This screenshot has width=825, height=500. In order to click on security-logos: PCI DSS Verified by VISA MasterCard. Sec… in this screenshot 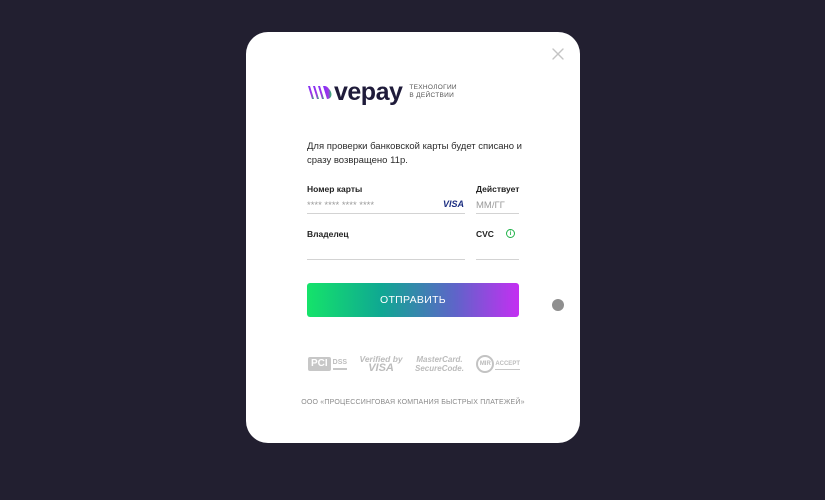, I will do `click(414, 364)`.